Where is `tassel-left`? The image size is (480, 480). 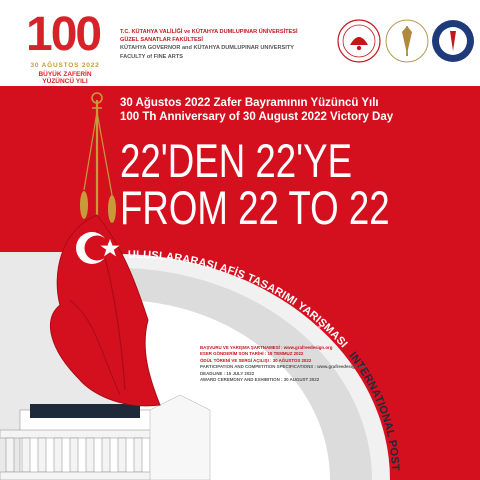
tassel-left is located at coordinates (84, 205).